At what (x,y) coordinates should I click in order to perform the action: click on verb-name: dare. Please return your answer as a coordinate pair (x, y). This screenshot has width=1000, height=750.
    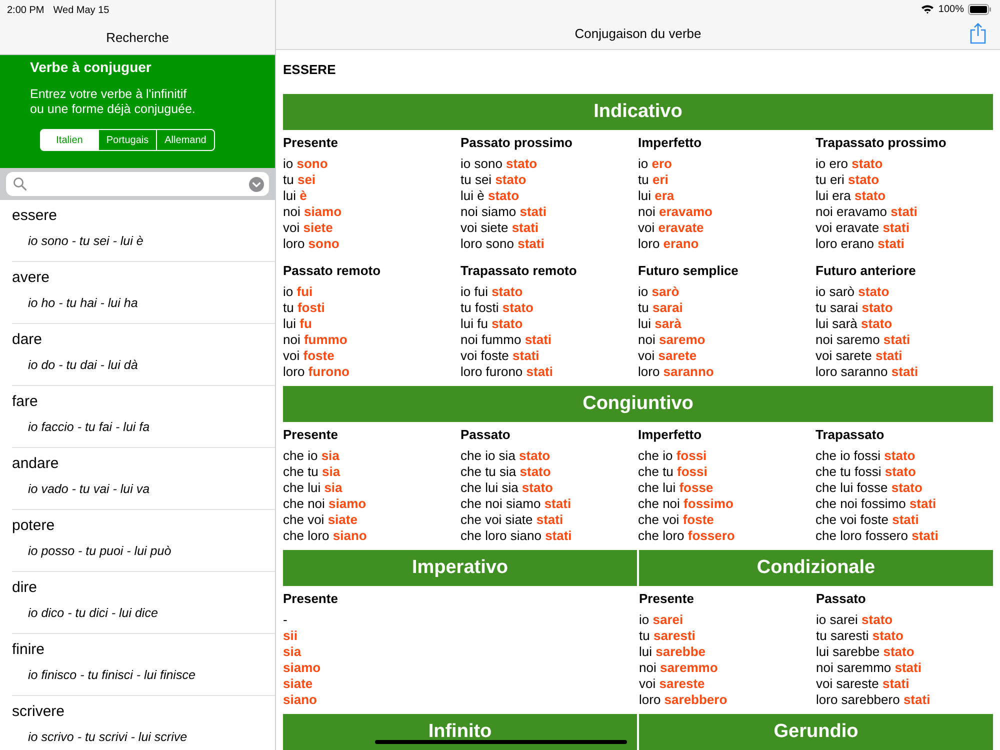
    Looking at the image, I should click on (28, 339).